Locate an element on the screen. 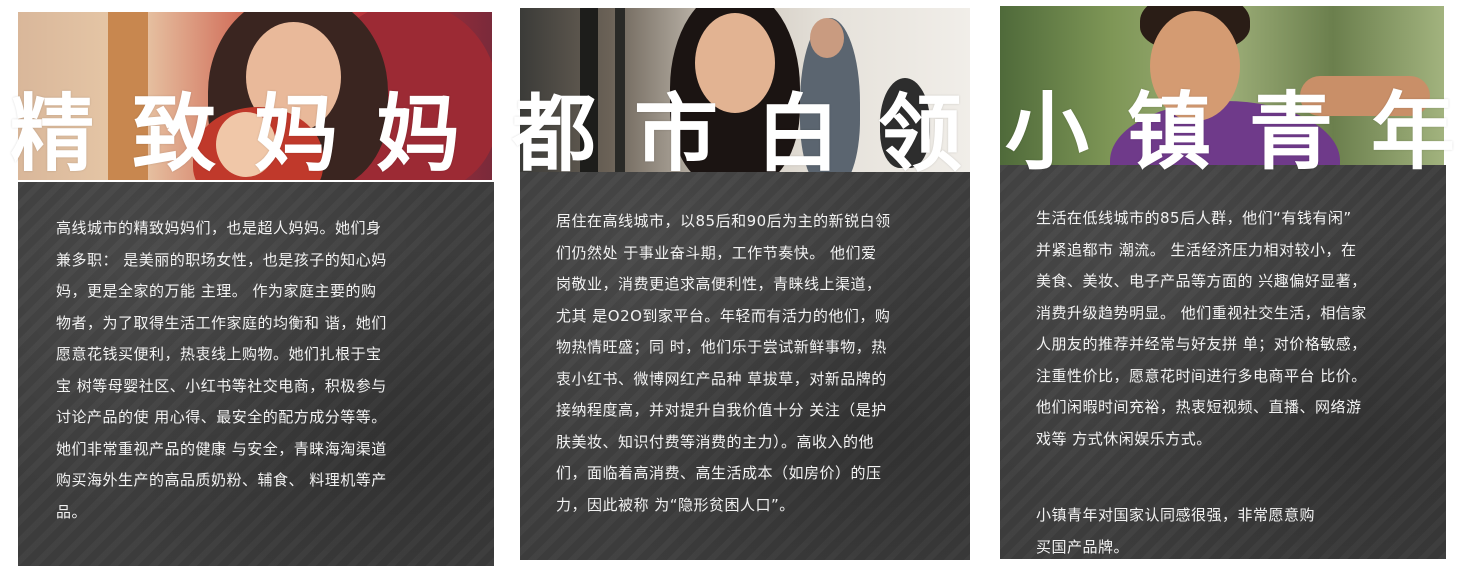  white-collar-title: 都市白领 is located at coordinates (756, 134).